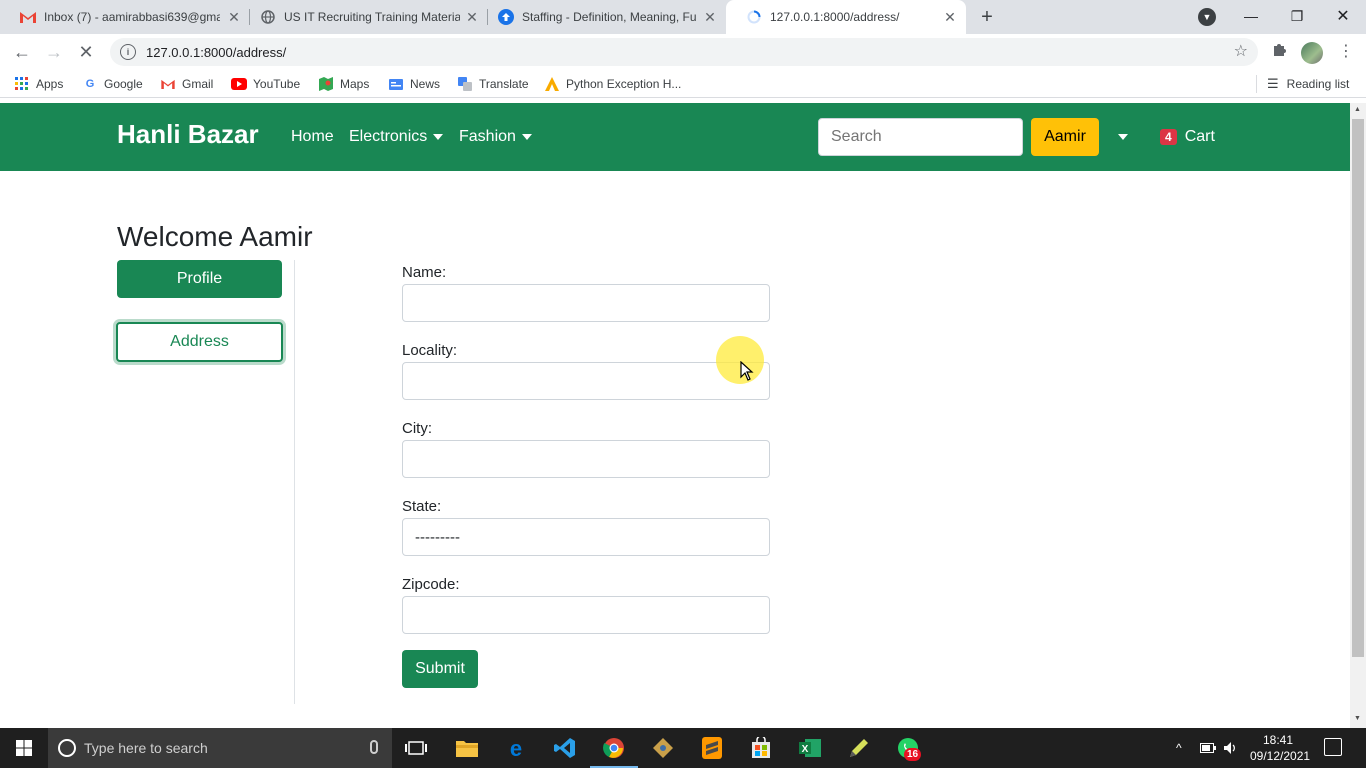 The height and width of the screenshot is (768, 1366). What do you see at coordinates (372, 17) in the screenshot?
I see `tab-title: US IT Recruiting Training Materia` at bounding box center [372, 17].